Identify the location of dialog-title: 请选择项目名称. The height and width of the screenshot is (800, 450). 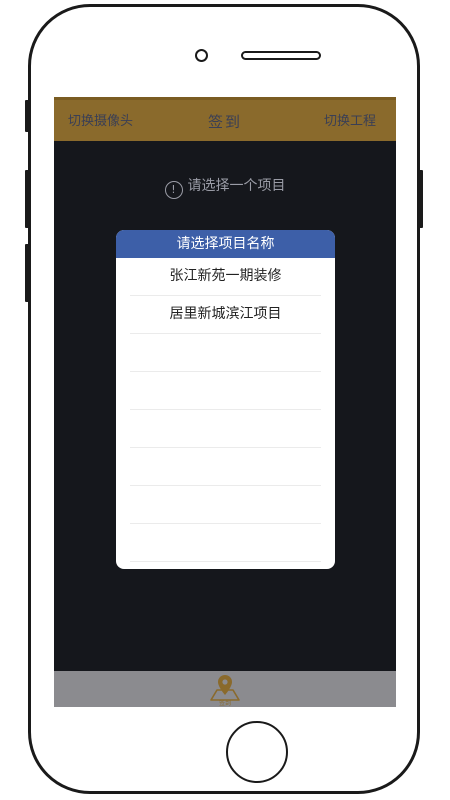
(225, 244).